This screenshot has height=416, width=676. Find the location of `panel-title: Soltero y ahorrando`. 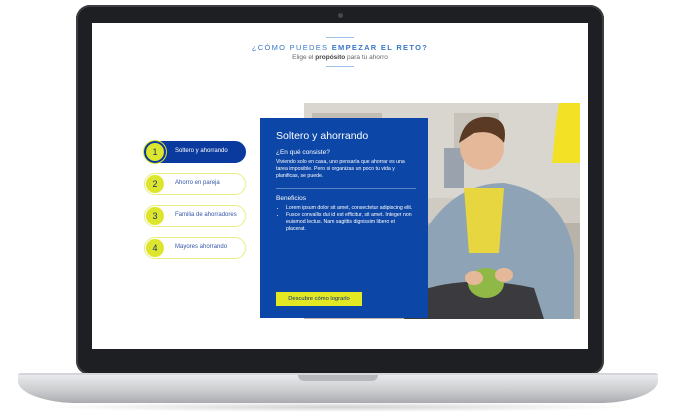

panel-title: Soltero y ahorrando is located at coordinates (322, 136).